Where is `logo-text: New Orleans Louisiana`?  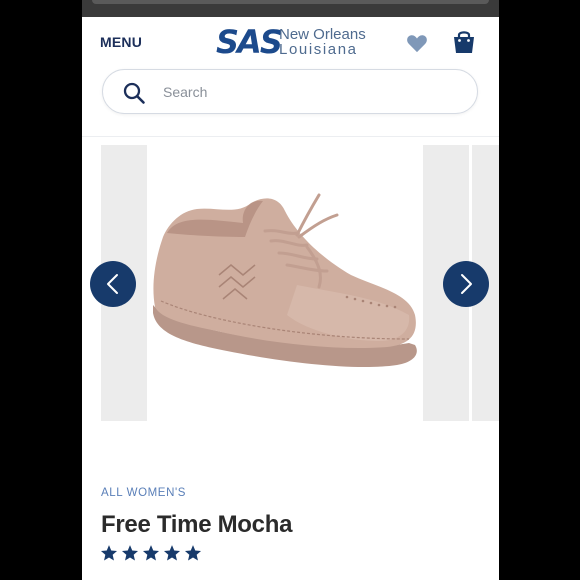
logo-text: New Orleans Louisiana is located at coordinates (324, 42).